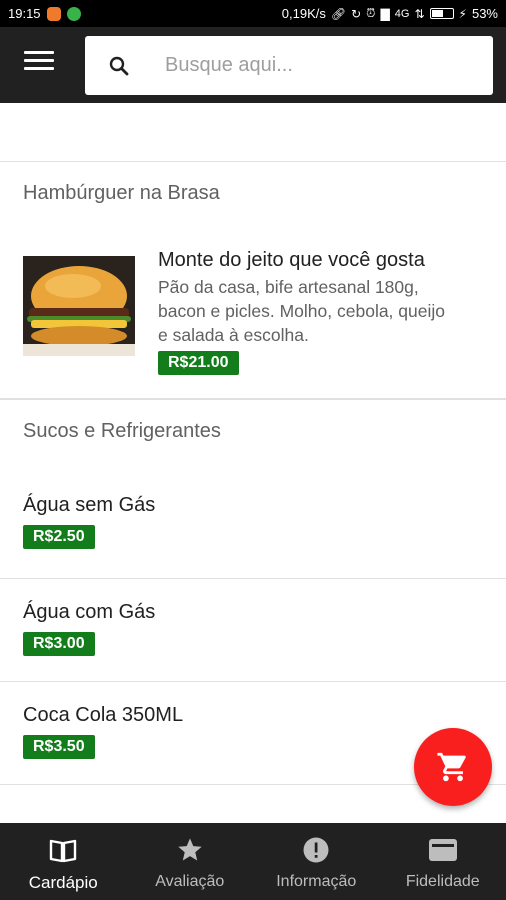 The width and height of the screenshot is (506, 900). I want to click on bottom-navigation: Cardápio Avaliação Informação Fidelidade, so click(253, 861).